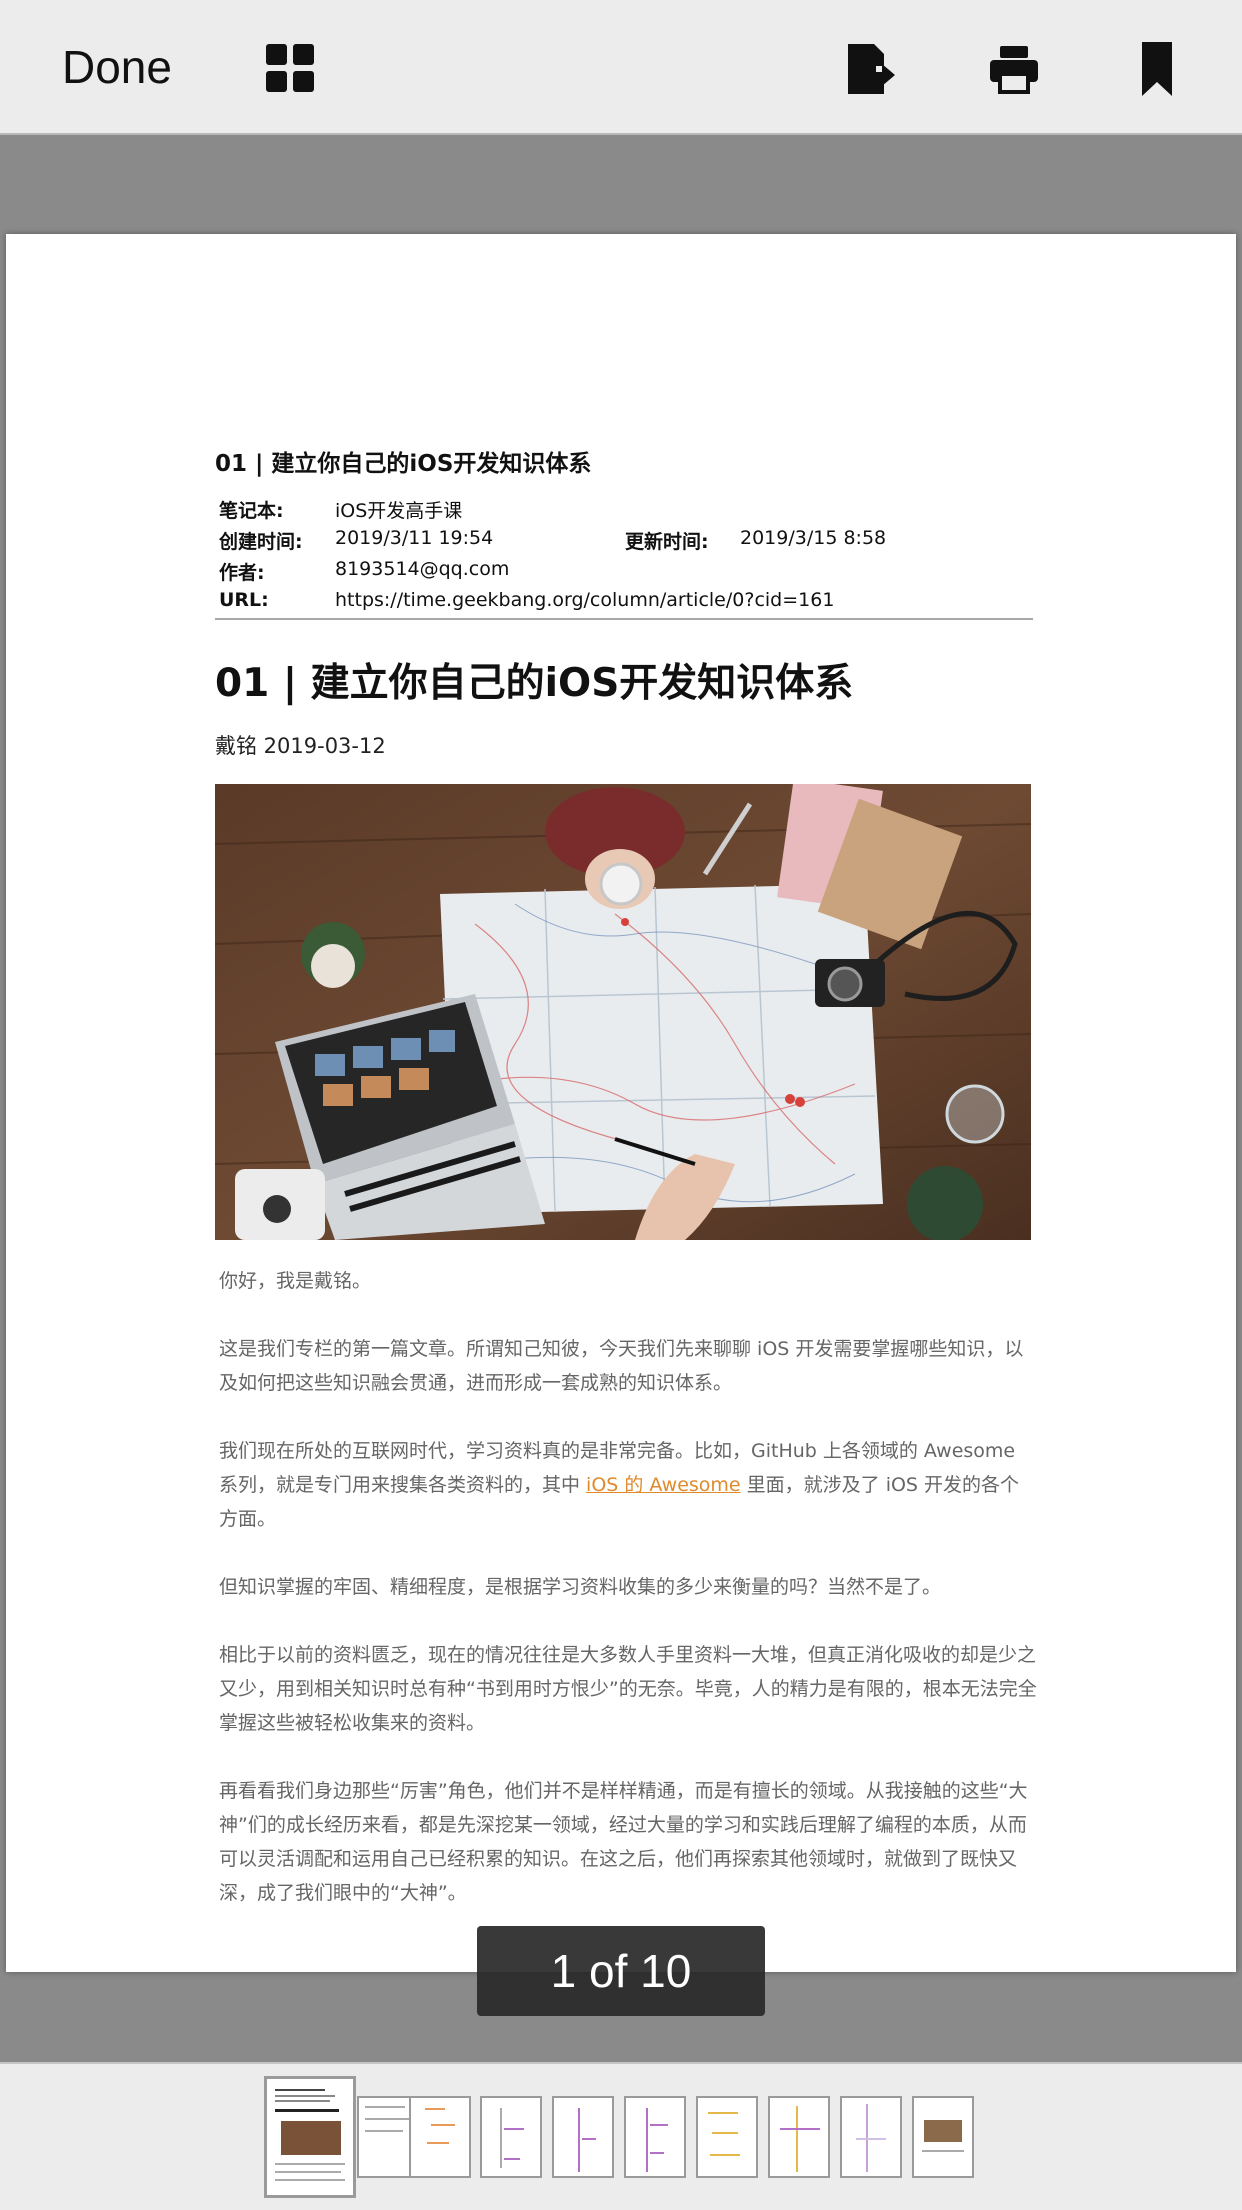 The image size is (1242, 2210). I want to click on article-byline: 戴铭 2019-03-12, so click(300, 746).